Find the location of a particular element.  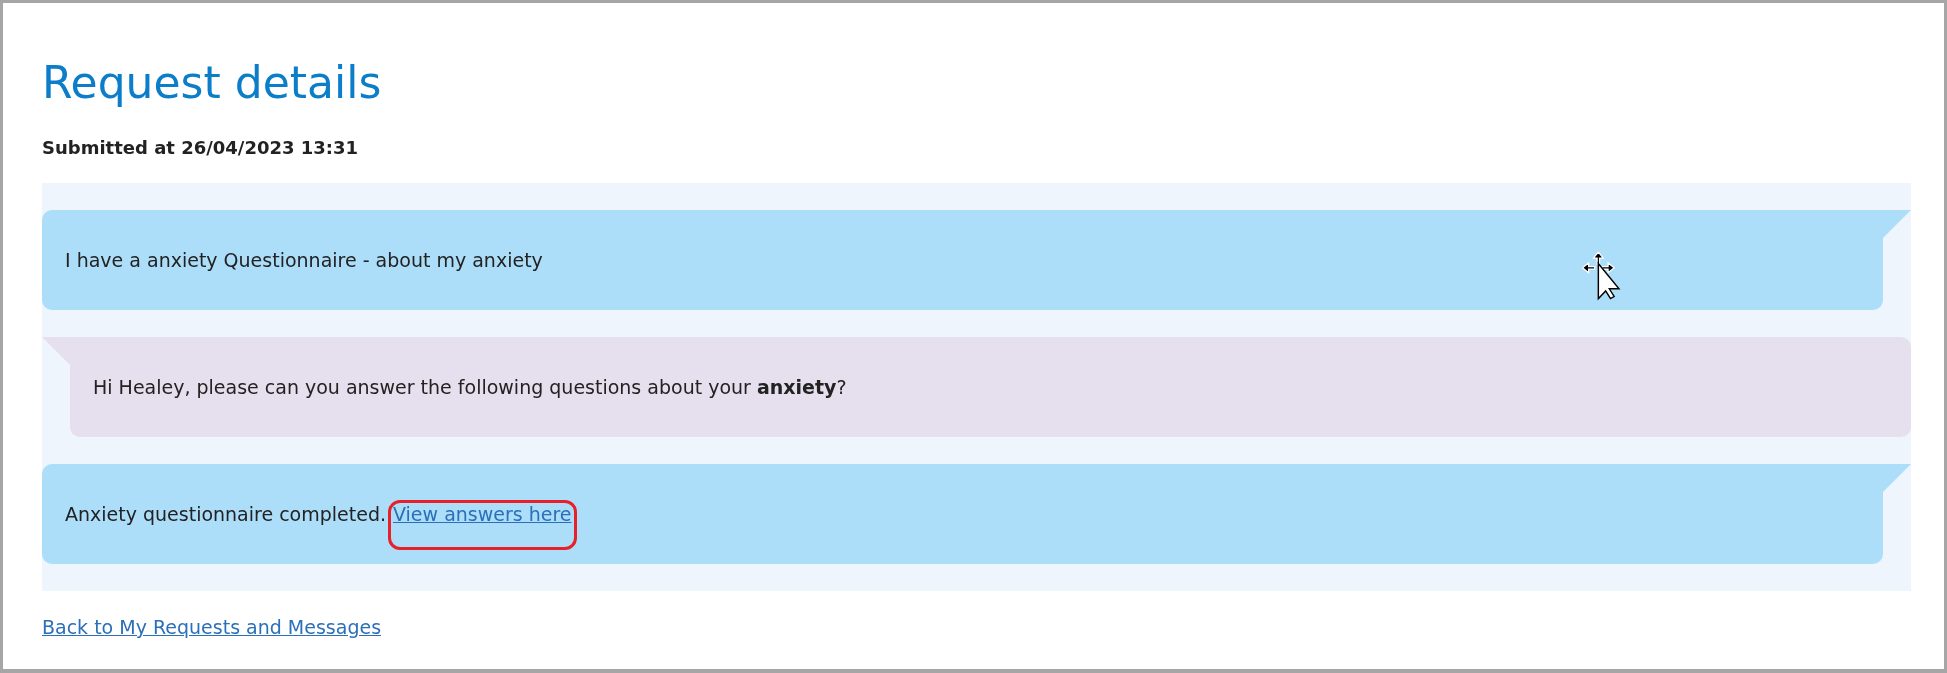

submitted-date: Submitted at 26/04/2023 13:31 is located at coordinates (201, 148).